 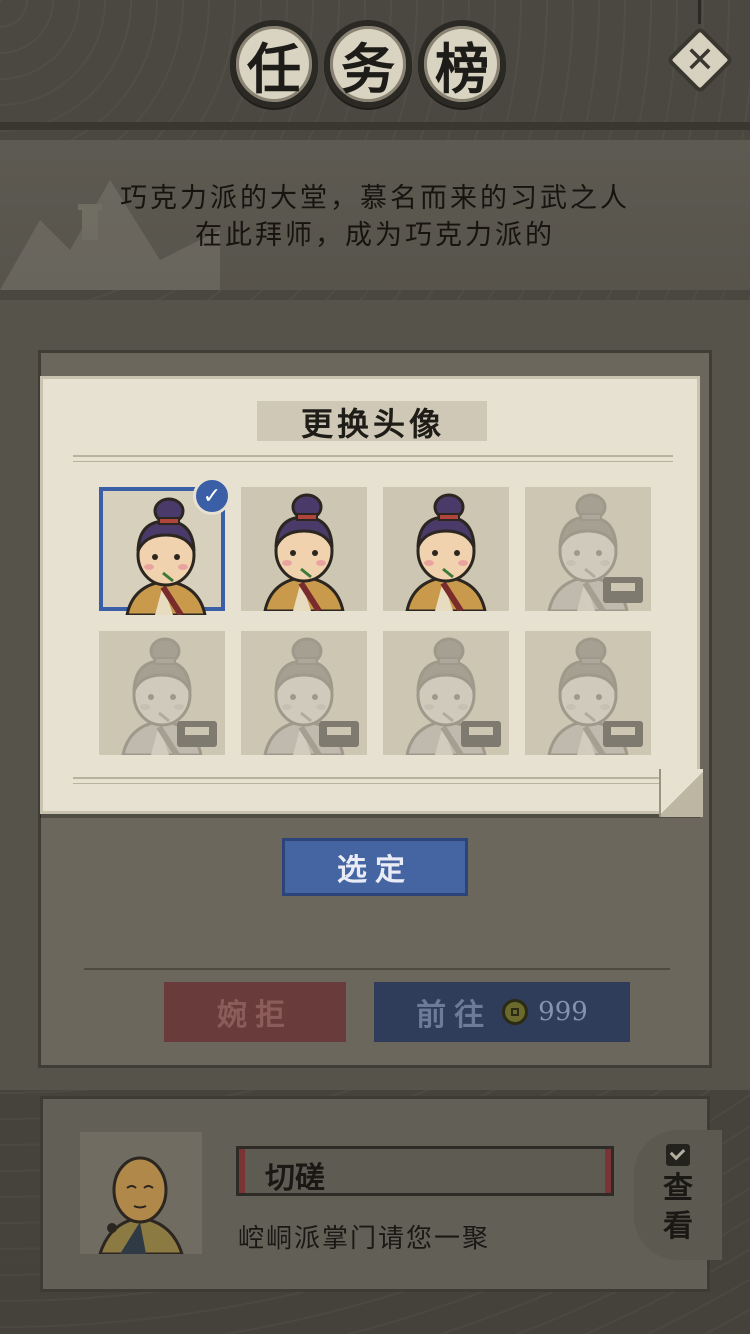 What do you see at coordinates (375, 198) in the screenshot?
I see `quest-description-line-1: 巧克力派的大堂，慕名而来的习武之人` at bounding box center [375, 198].